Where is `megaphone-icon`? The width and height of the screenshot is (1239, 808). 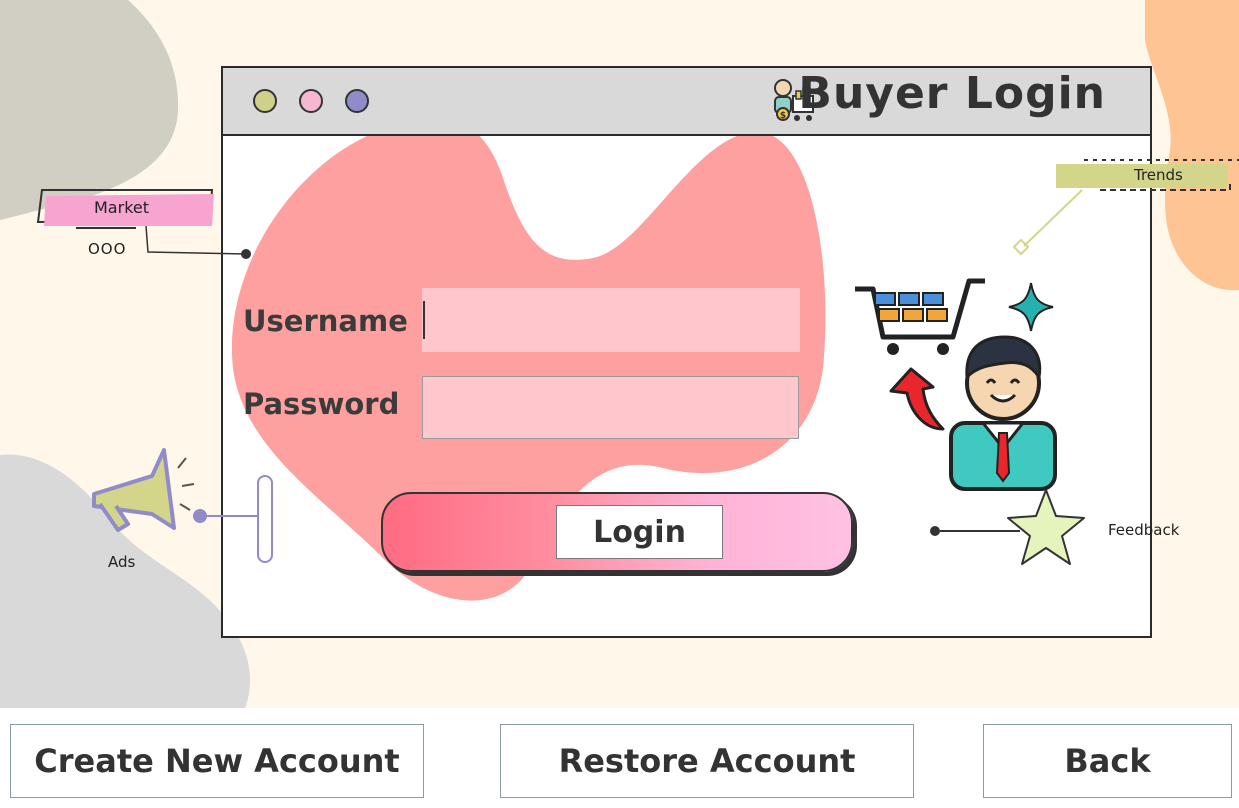 megaphone-icon is located at coordinates (182, 505).